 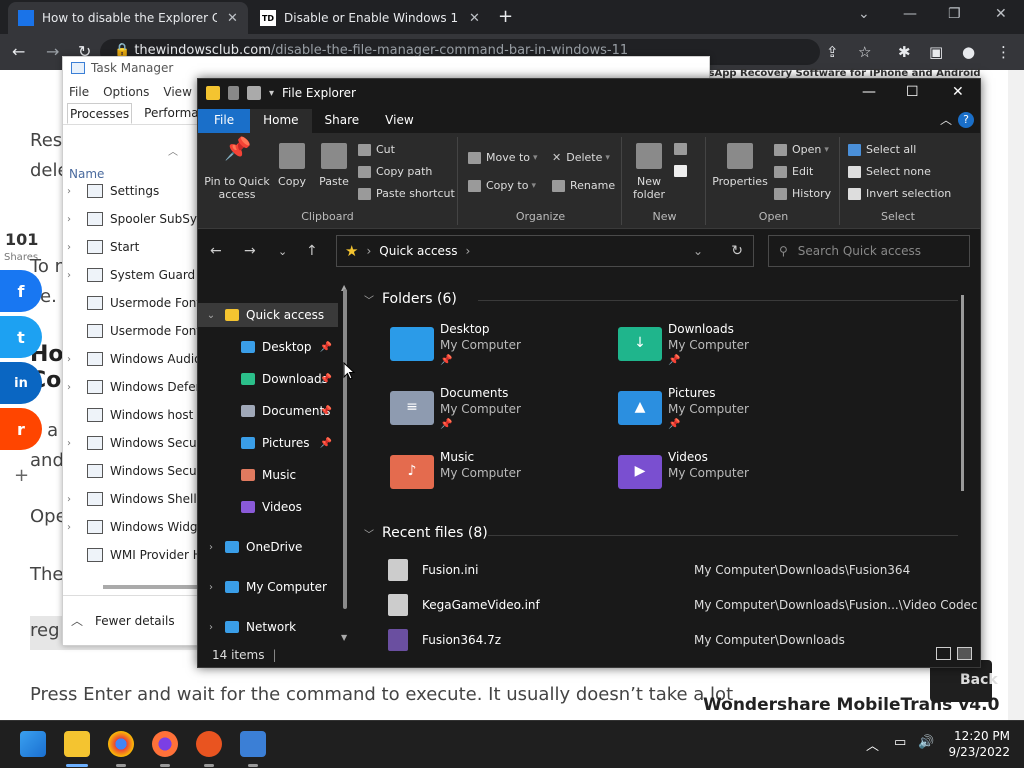 What do you see at coordinates (135, 621) in the screenshot?
I see `fewer-details-button: Fewer details` at bounding box center [135, 621].